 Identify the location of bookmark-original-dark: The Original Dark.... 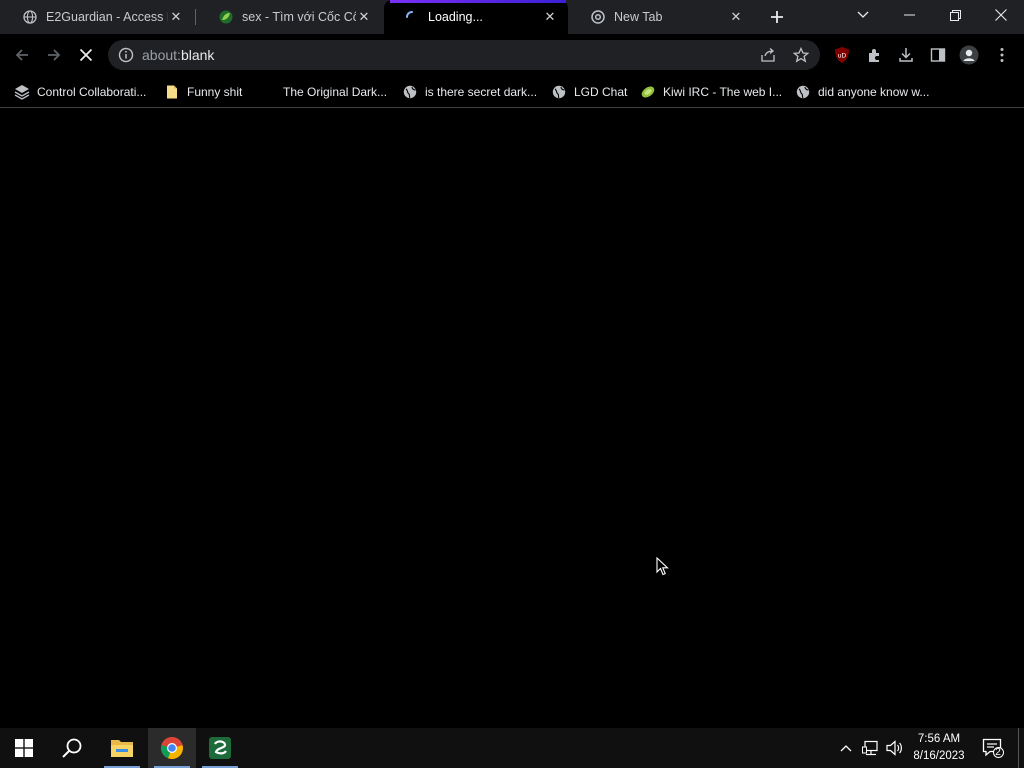
(323, 92).